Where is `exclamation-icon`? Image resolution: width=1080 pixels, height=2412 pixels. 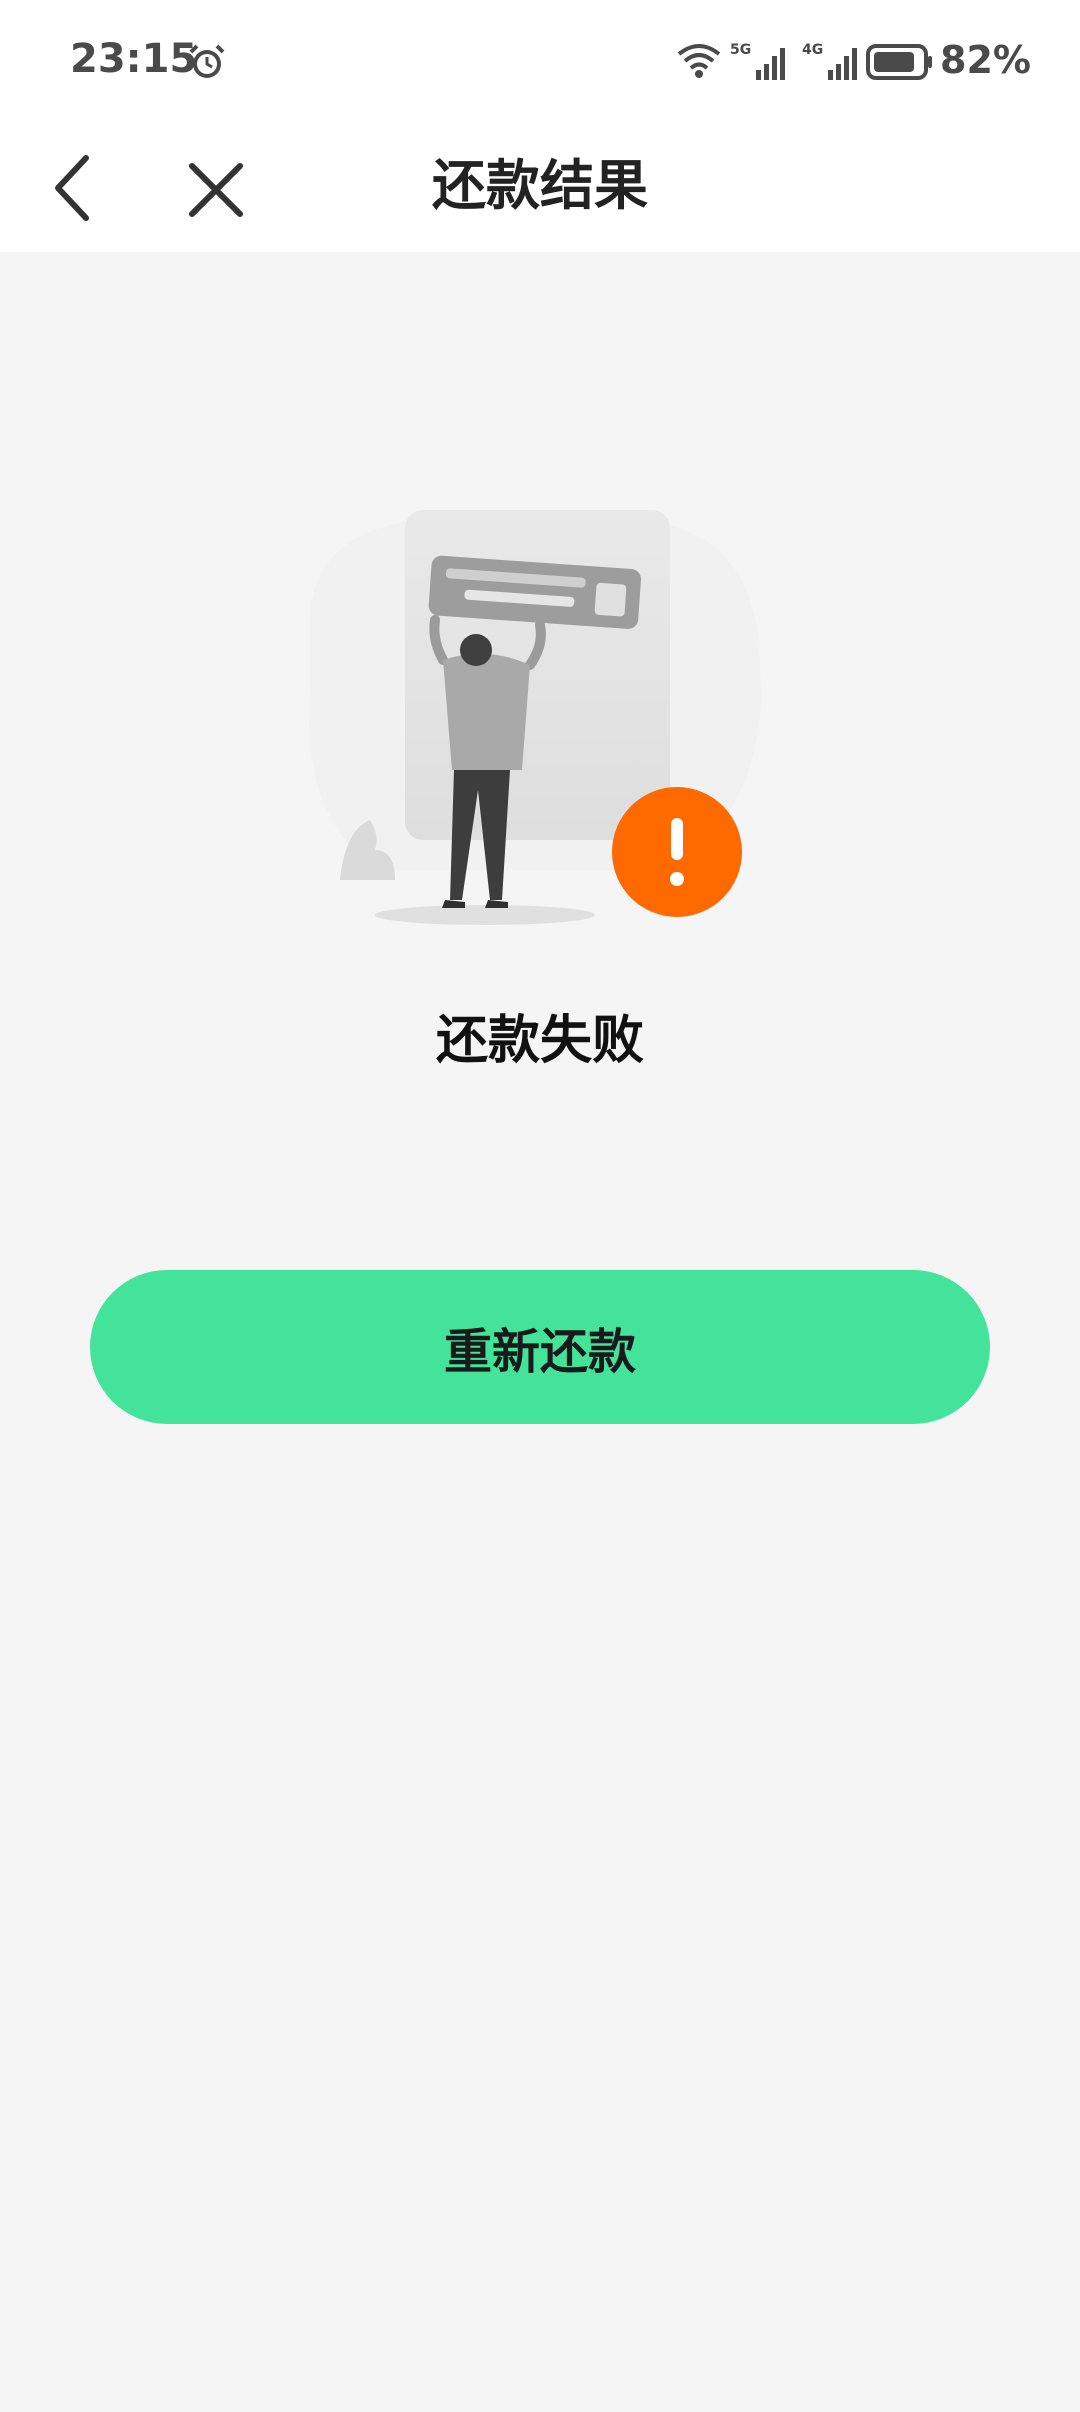 exclamation-icon is located at coordinates (677, 852).